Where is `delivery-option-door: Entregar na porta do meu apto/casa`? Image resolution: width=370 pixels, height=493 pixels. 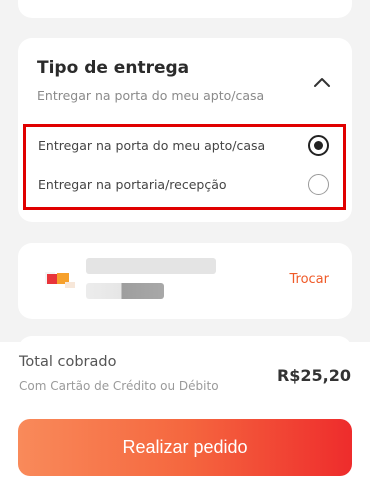
delivery-option-door: Entregar na porta do meu apto/casa is located at coordinates (183, 145).